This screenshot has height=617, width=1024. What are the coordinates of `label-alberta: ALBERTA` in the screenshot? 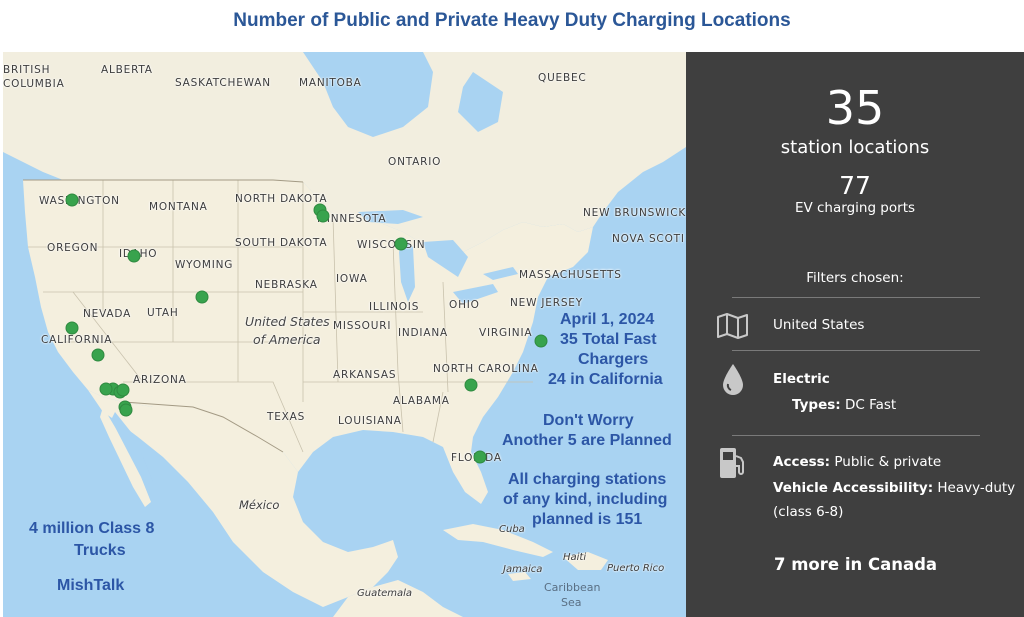 It's located at (127, 70).